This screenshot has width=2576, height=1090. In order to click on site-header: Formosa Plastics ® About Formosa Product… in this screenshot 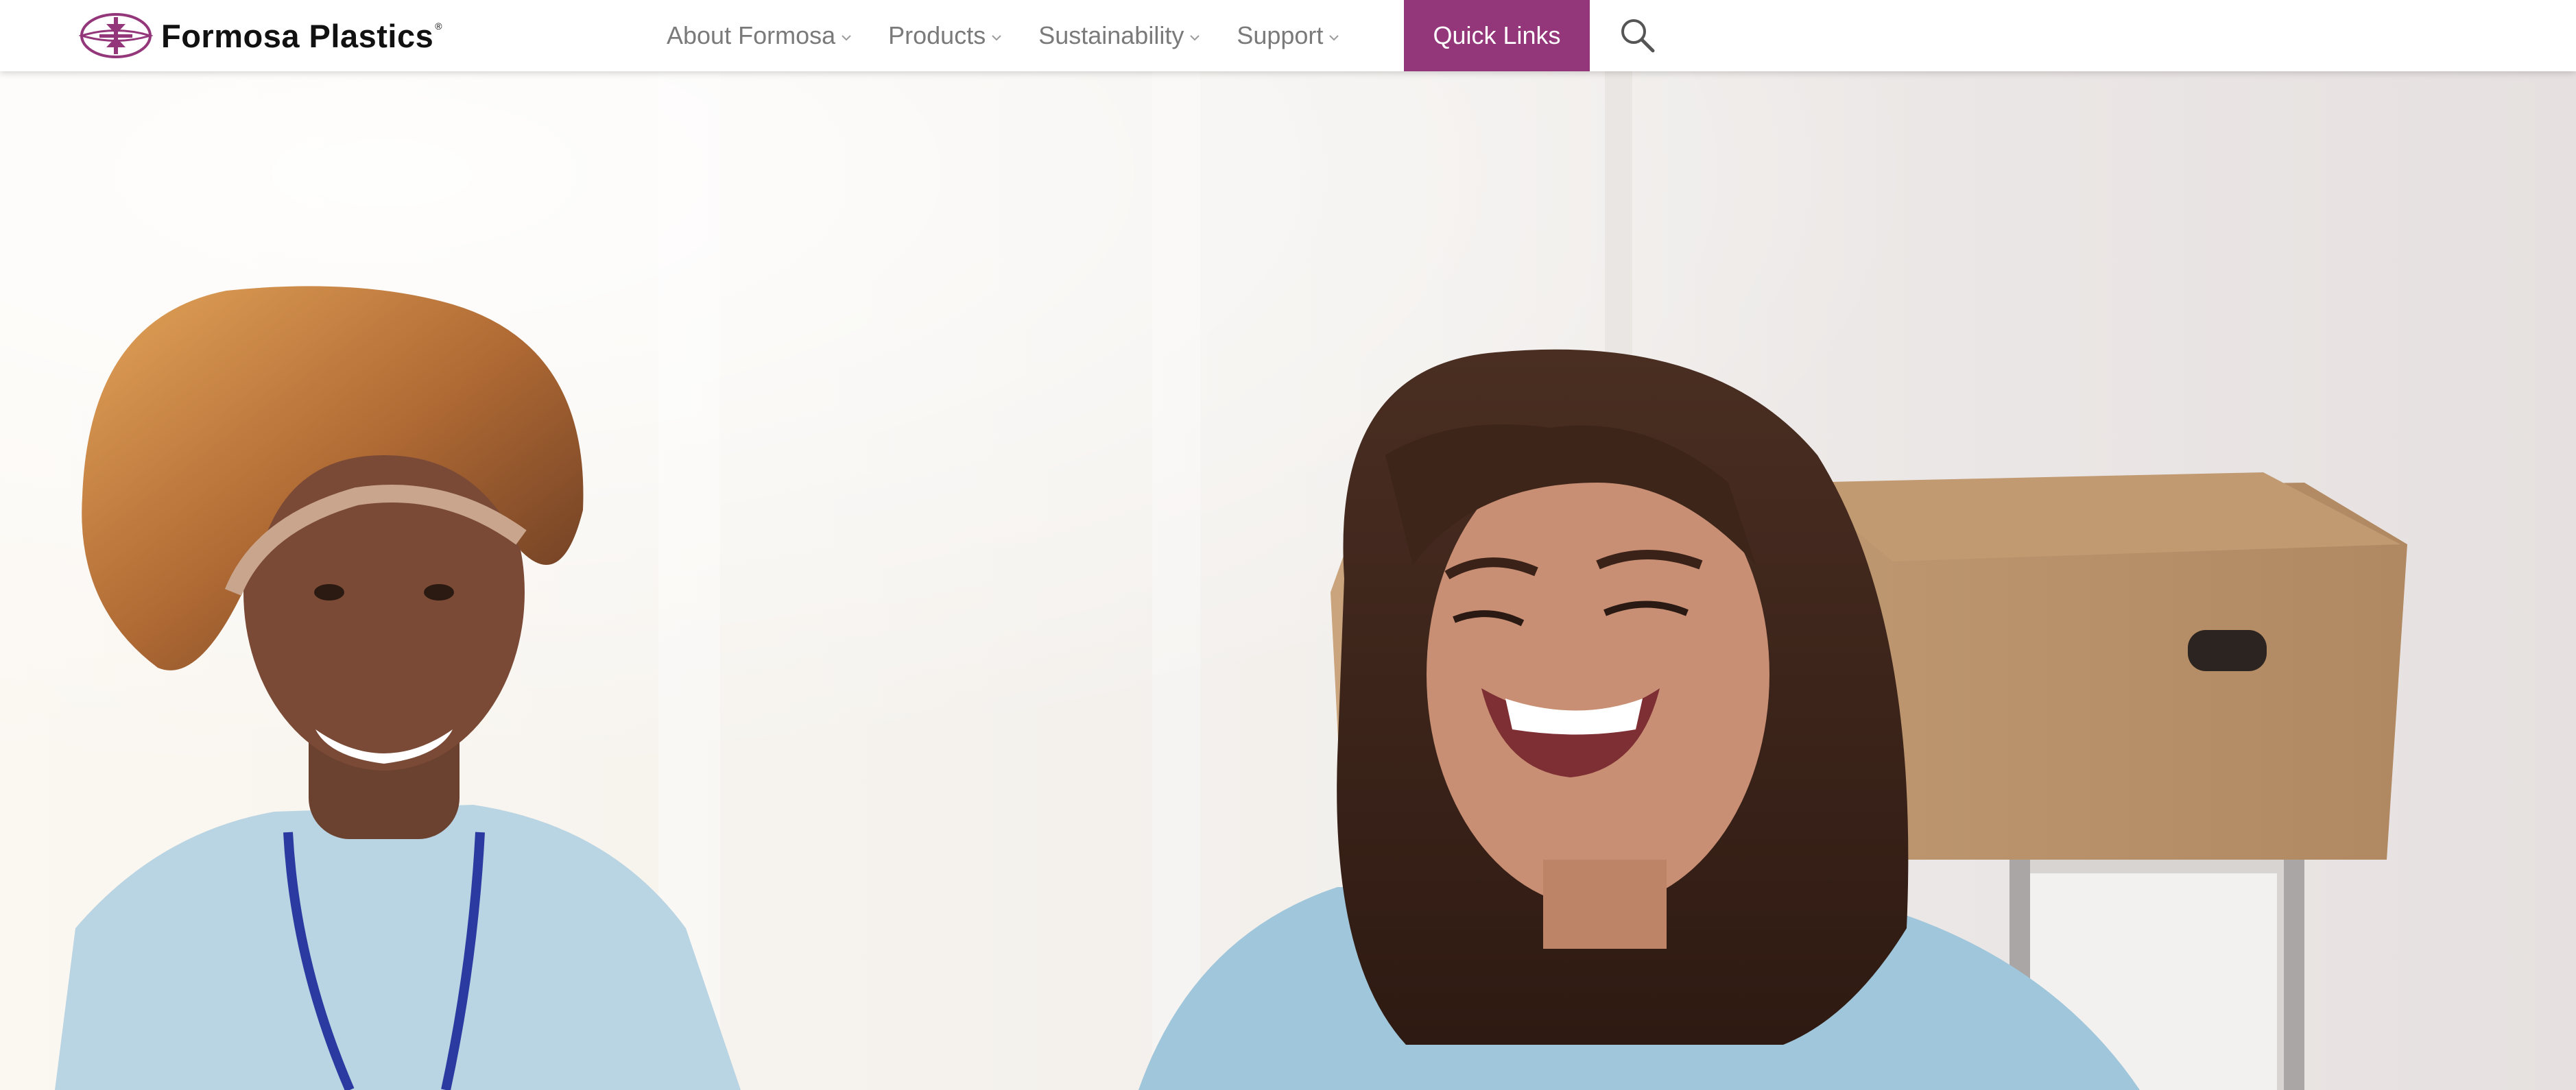, I will do `click(1288, 35)`.